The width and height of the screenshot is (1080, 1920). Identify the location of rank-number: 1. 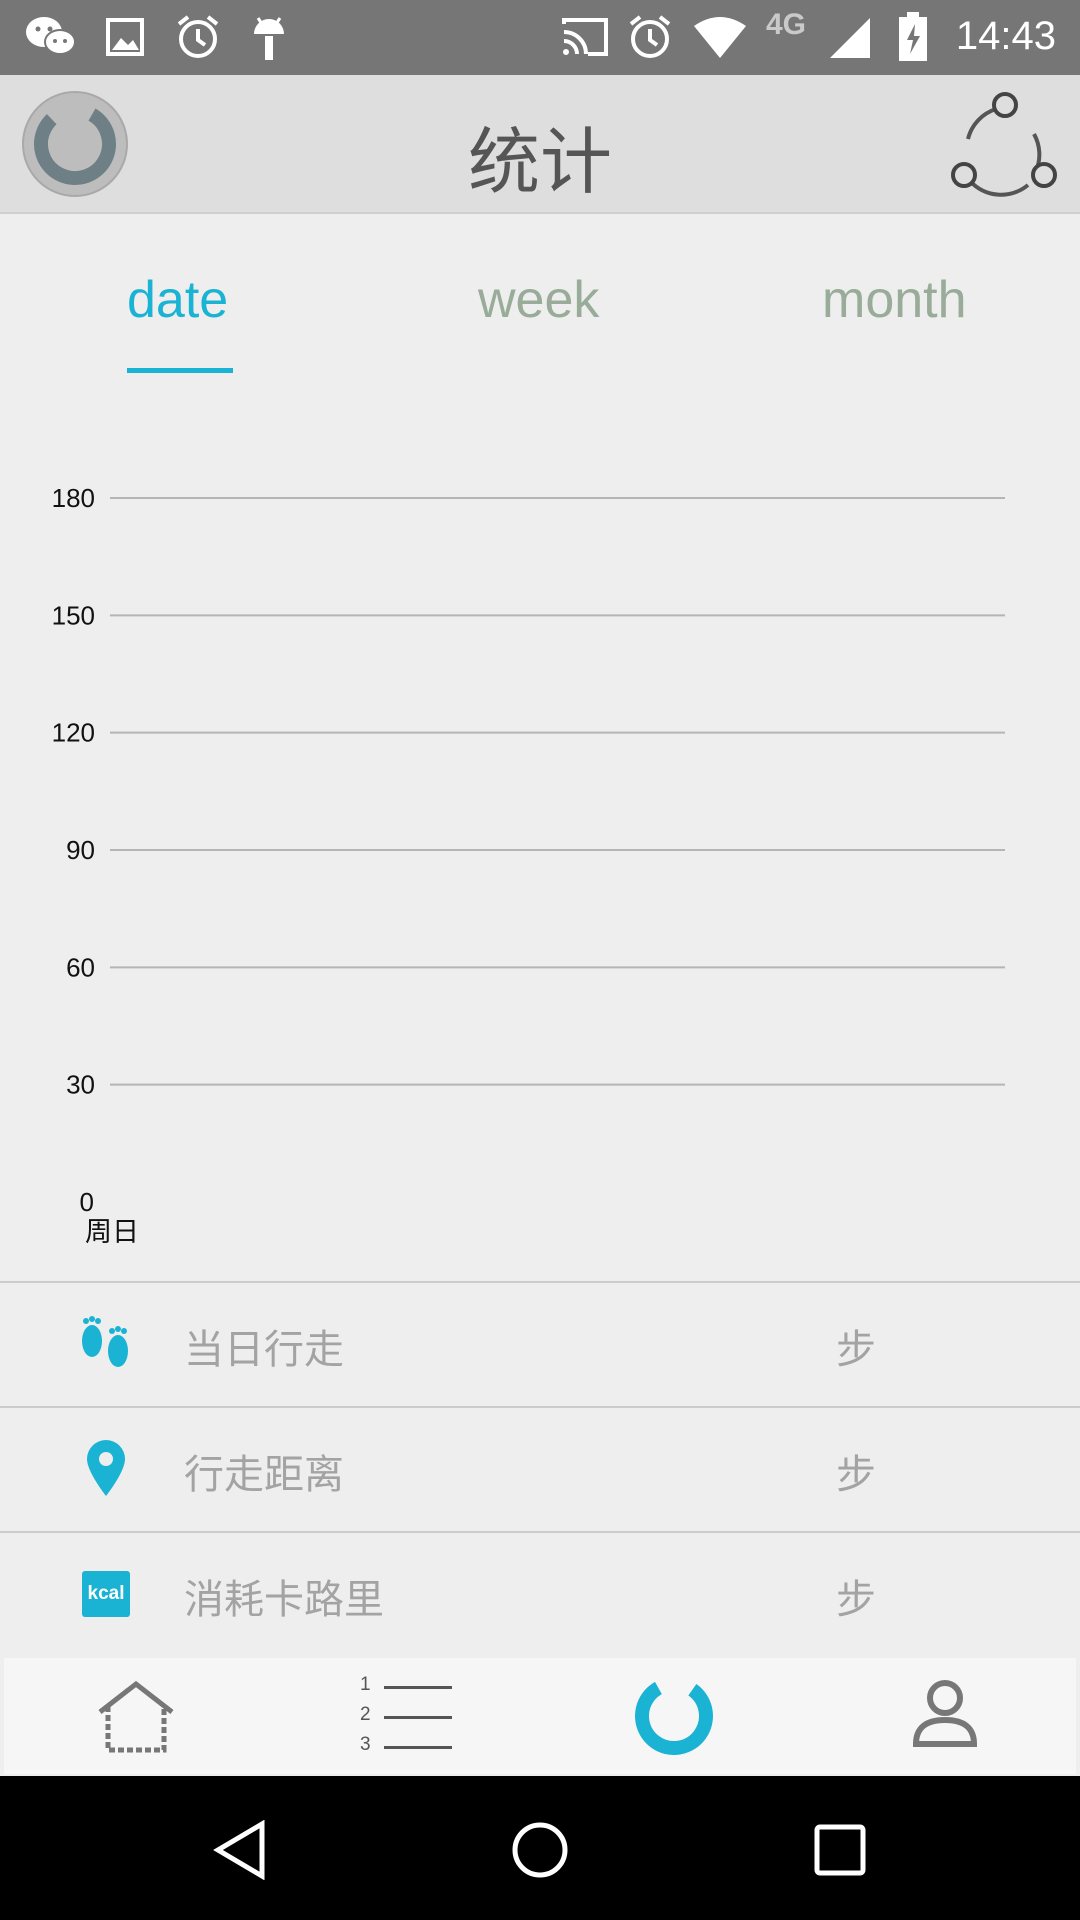
(365, 1684).